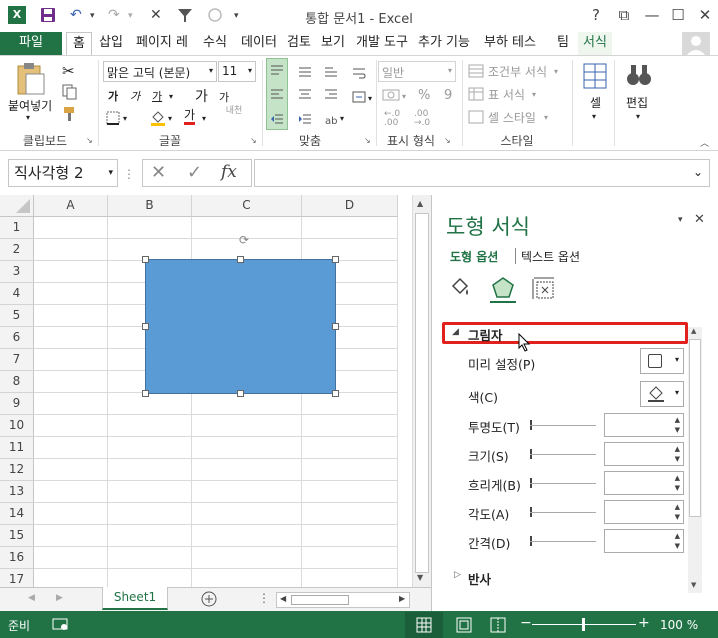 This screenshot has width=718, height=638. Describe the element at coordinates (679, 625) in the screenshot. I see `zoom-level: 100 %` at that location.